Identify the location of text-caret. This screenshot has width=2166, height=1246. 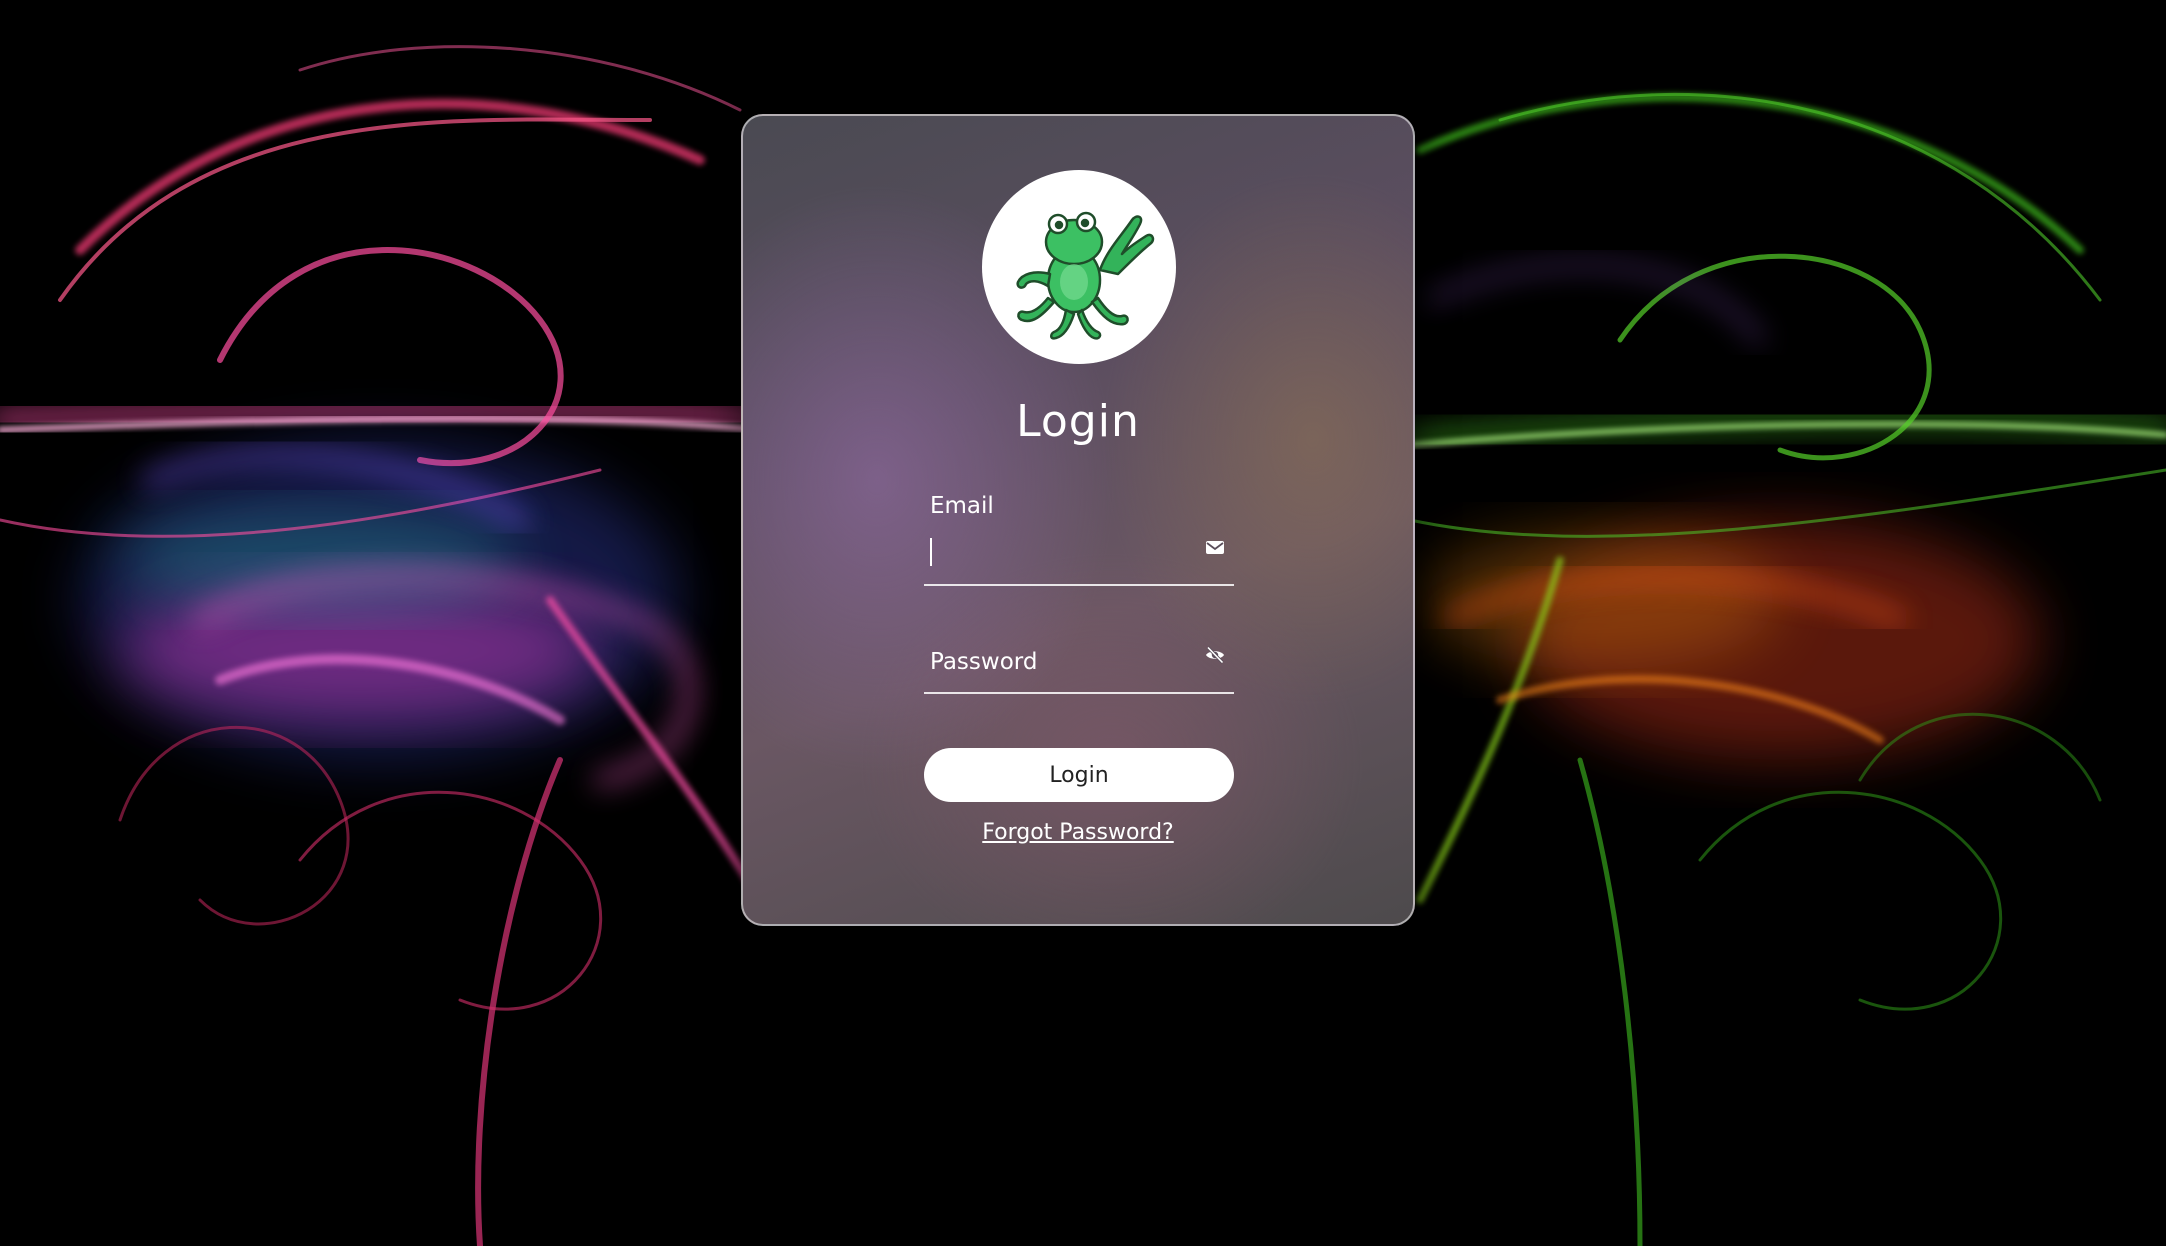
(931, 552).